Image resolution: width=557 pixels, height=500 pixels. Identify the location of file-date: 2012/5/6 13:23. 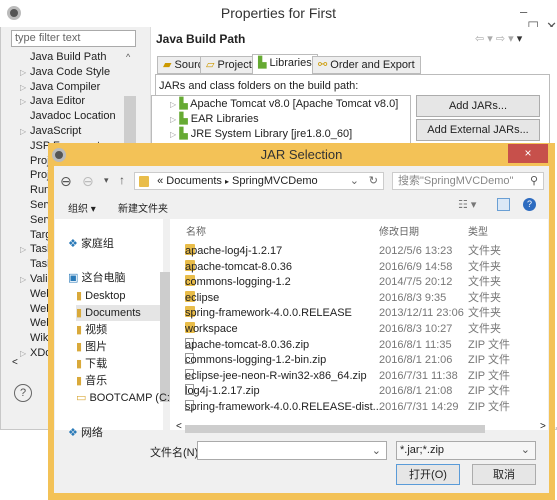
(416, 251).